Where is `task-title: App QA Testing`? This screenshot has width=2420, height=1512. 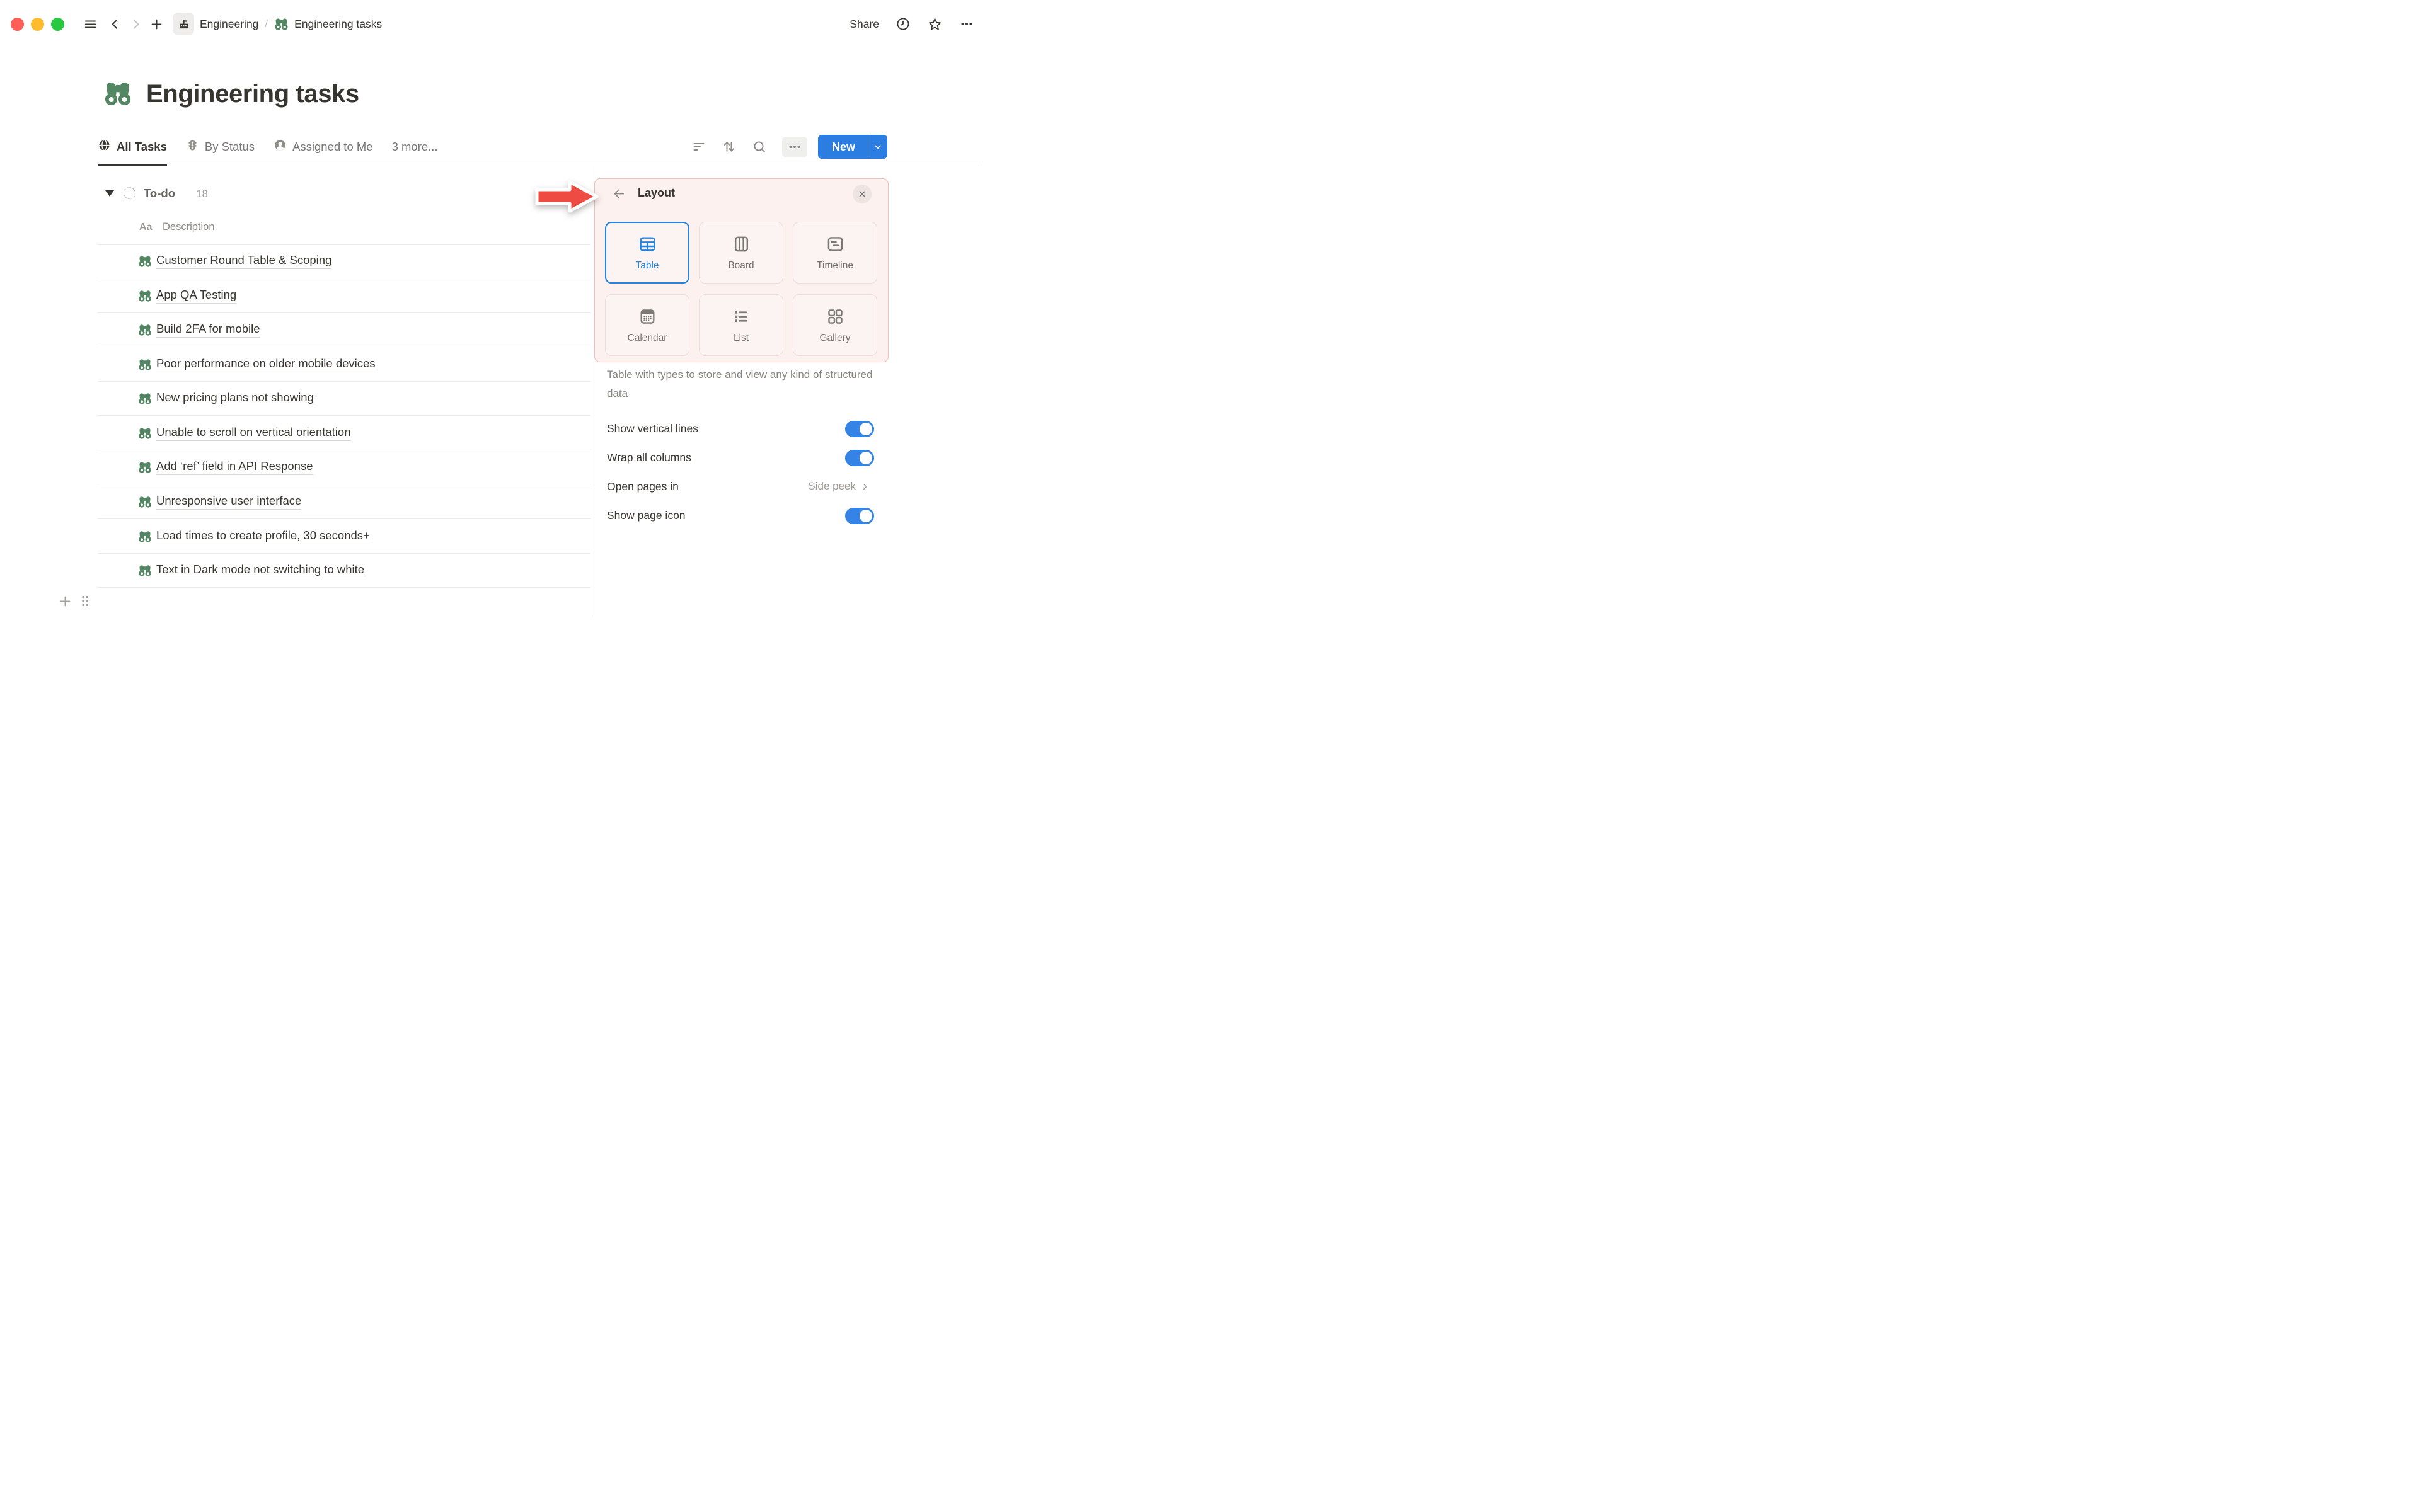
task-title: App QA Testing is located at coordinates (197, 296).